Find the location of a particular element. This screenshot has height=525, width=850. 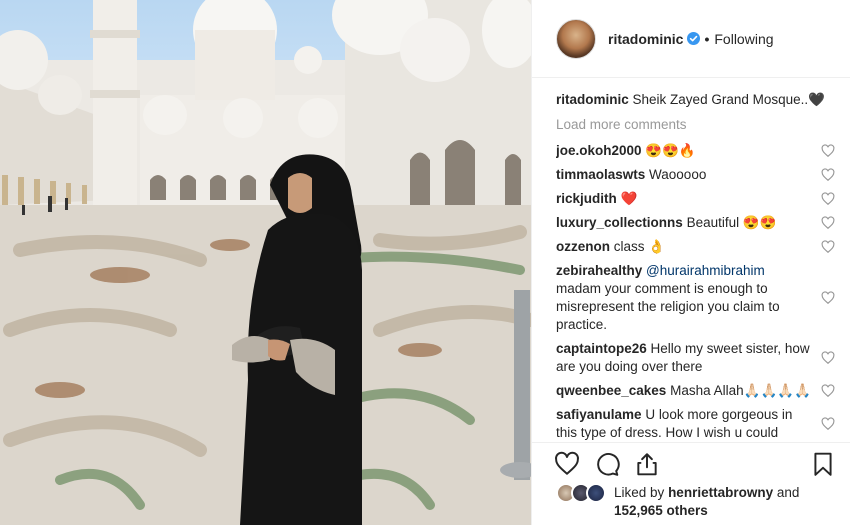

verified-badge-icon is located at coordinates (694, 38).